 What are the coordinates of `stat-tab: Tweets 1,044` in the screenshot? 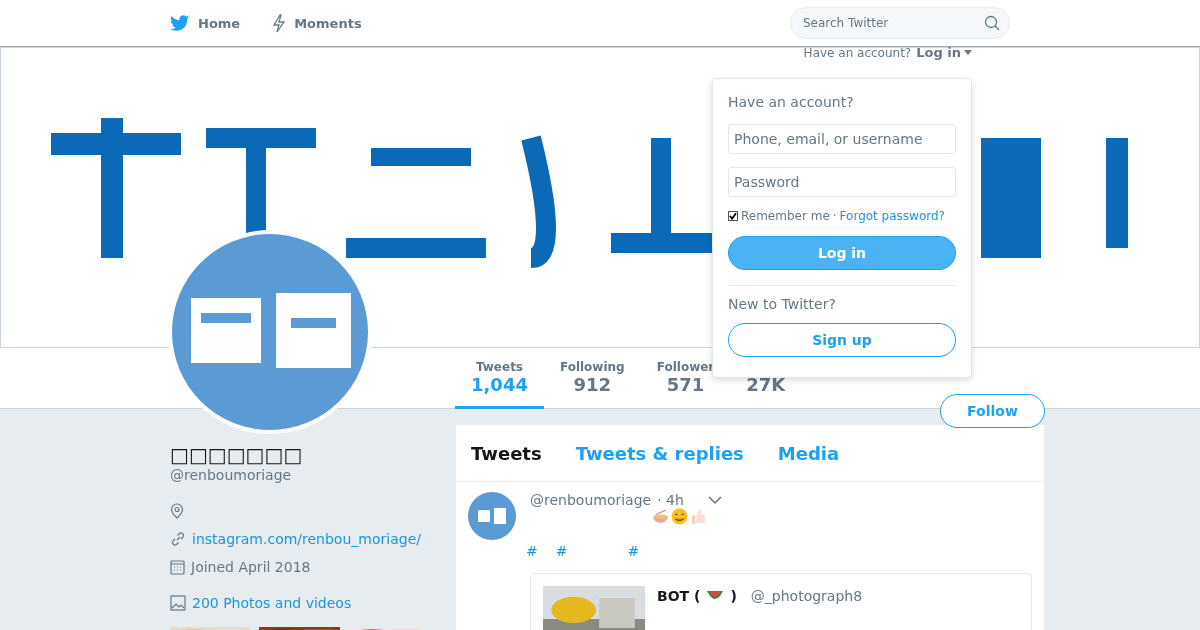 It's located at (499, 378).